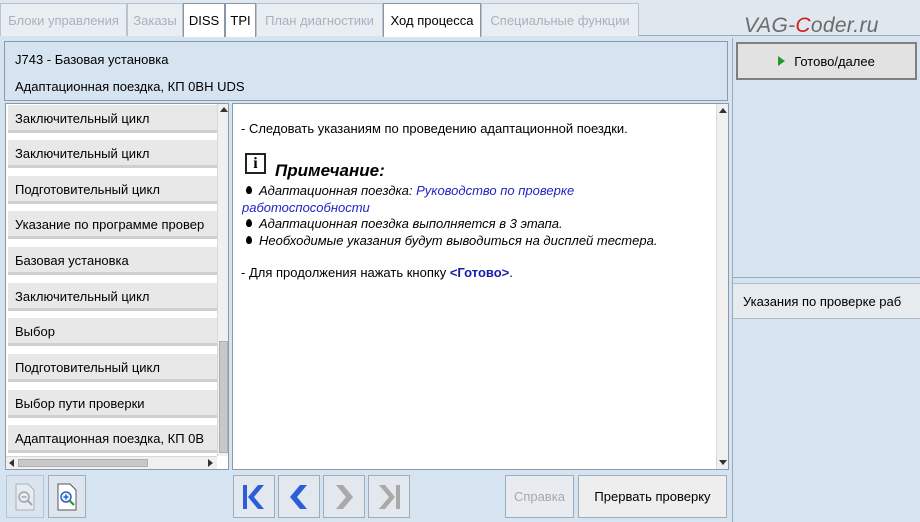 The image size is (920, 522). Describe the element at coordinates (803, 25) in the screenshot. I see `watermark-accent: C` at that location.